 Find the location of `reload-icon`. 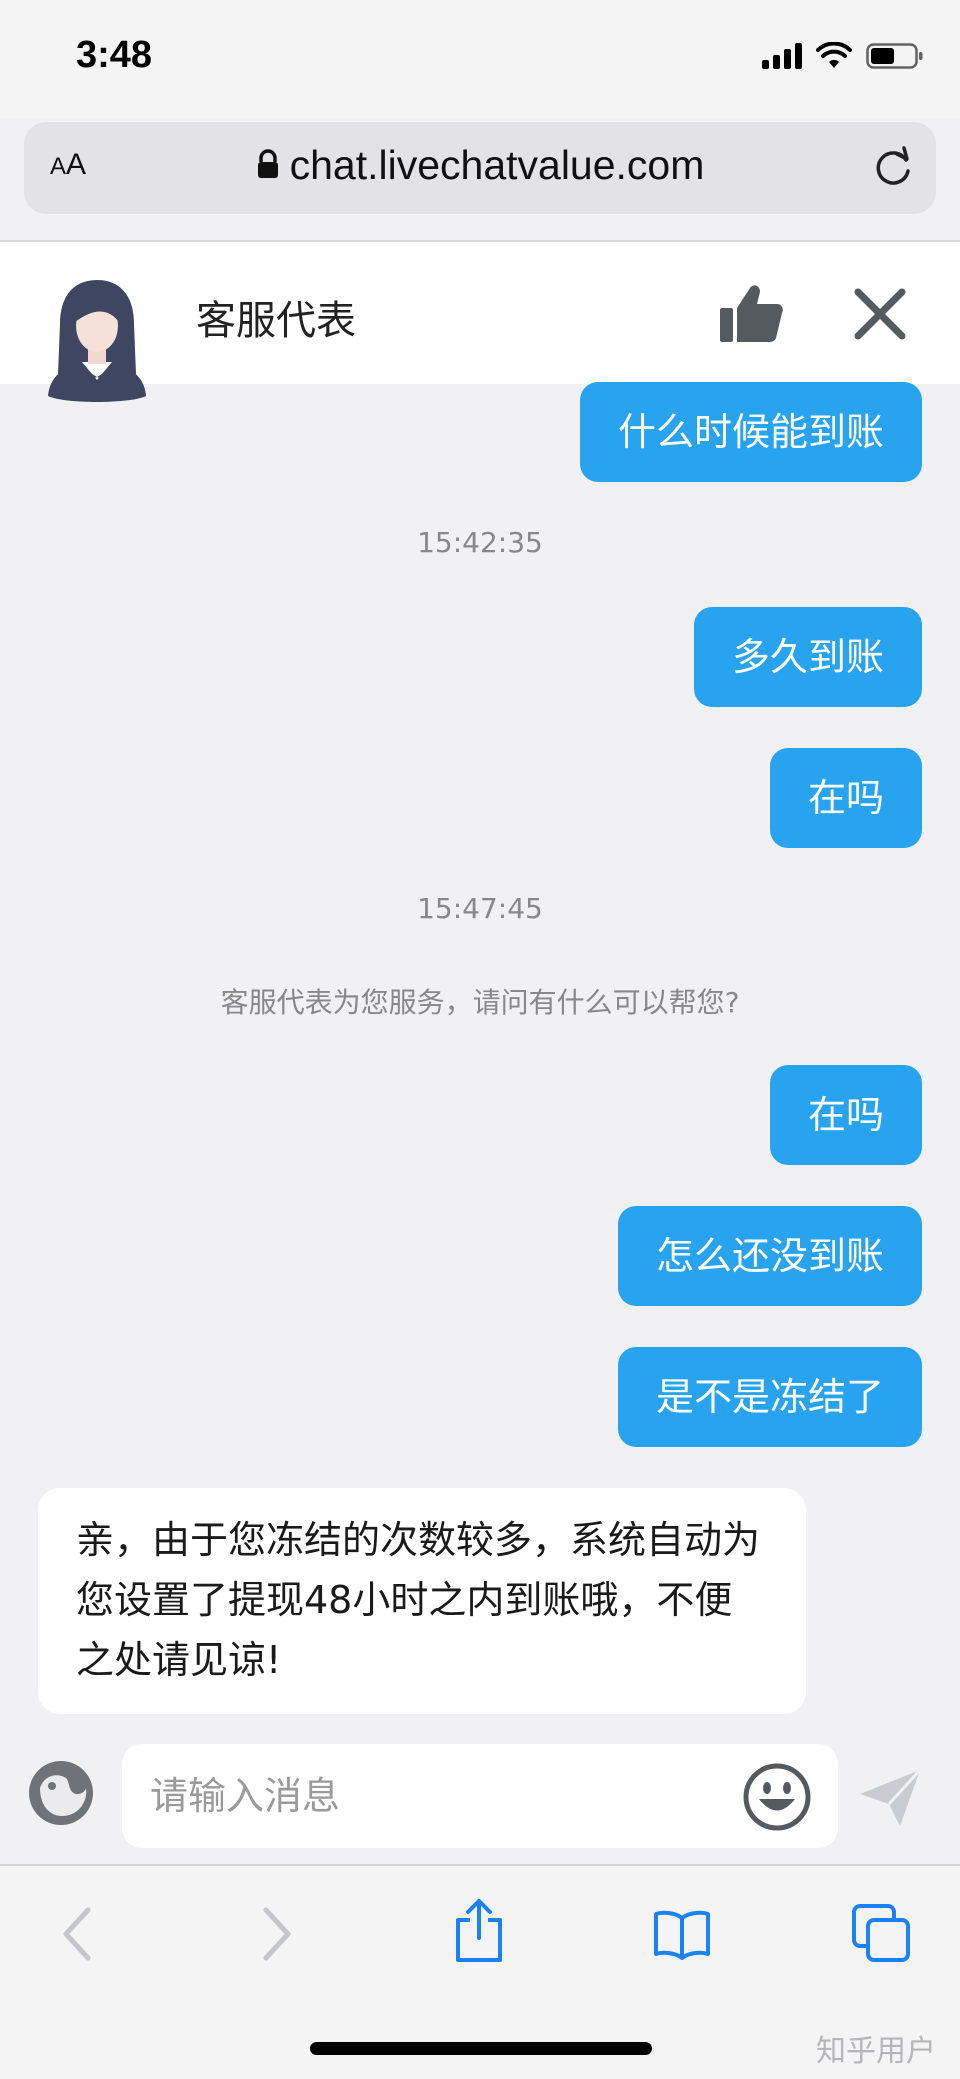

reload-icon is located at coordinates (893, 167).